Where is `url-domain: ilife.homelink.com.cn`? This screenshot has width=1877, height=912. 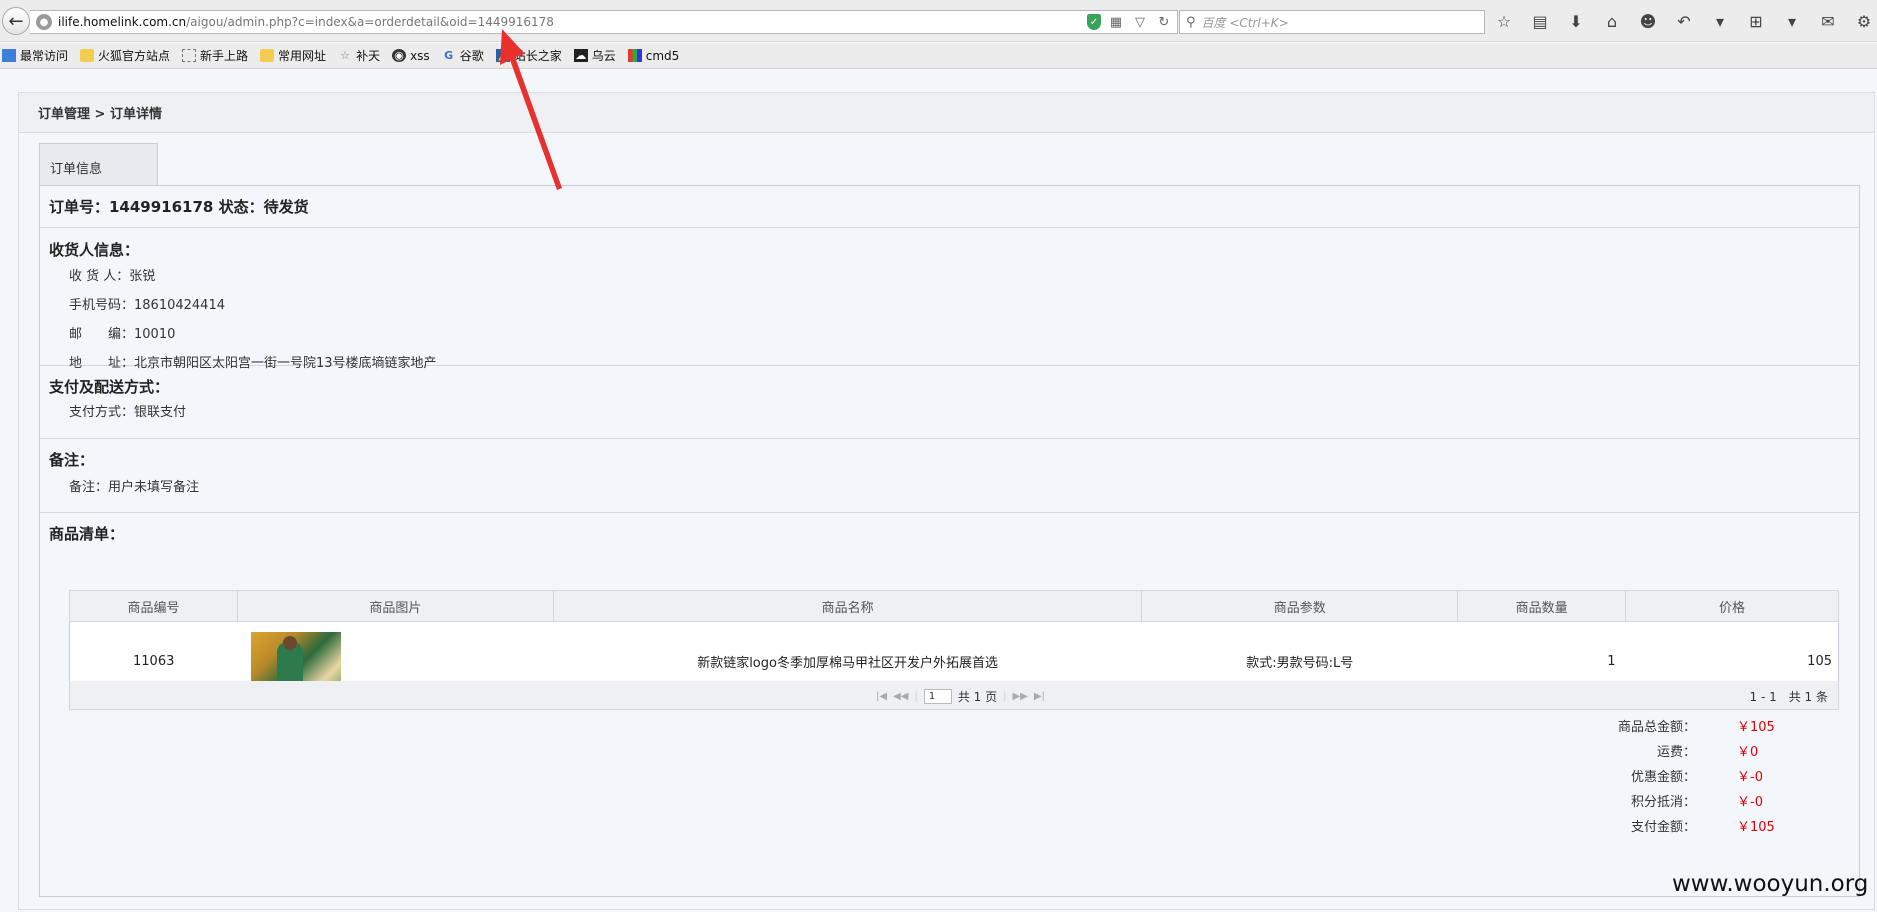
url-domain: ilife.homelink.com.cn is located at coordinates (122, 22).